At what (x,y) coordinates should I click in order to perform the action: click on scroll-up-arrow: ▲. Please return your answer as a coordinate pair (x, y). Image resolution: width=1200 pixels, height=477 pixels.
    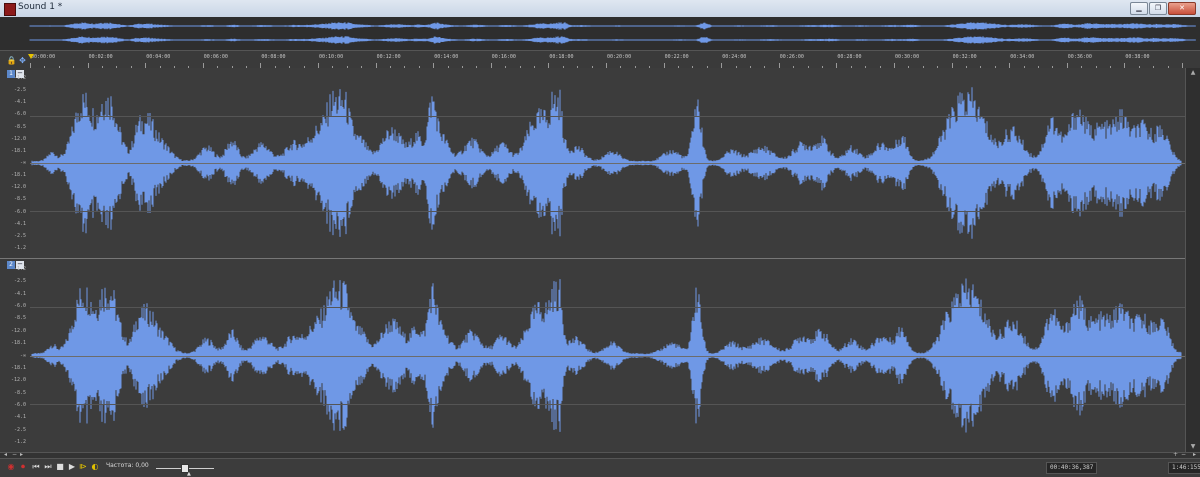
    Looking at the image, I should click on (1193, 73).